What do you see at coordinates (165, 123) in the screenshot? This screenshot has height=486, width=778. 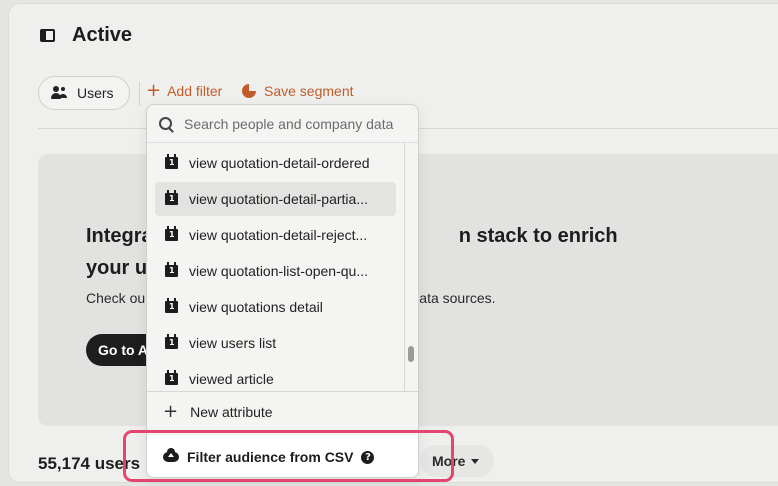 I see `search-icon` at bounding box center [165, 123].